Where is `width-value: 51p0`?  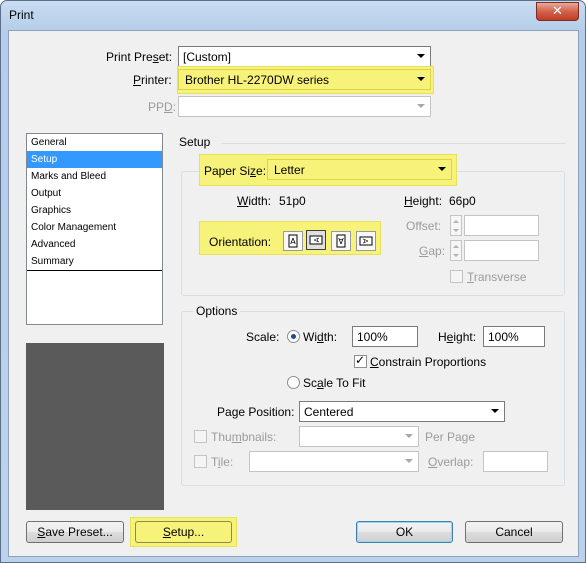
width-value: 51p0 is located at coordinates (292, 201).